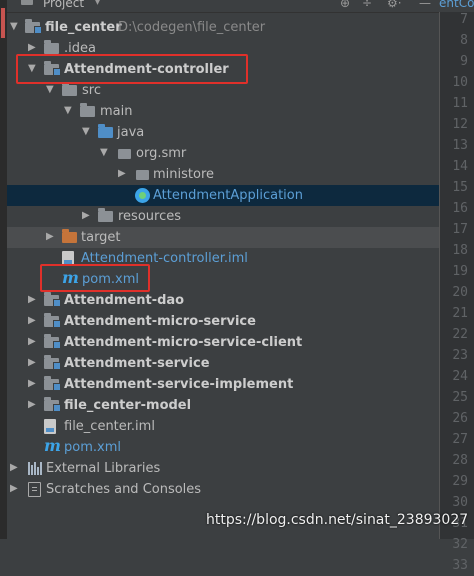 This screenshot has width=474, height=576. I want to click on collapse-all-icon: ÷, so click(367, 5).